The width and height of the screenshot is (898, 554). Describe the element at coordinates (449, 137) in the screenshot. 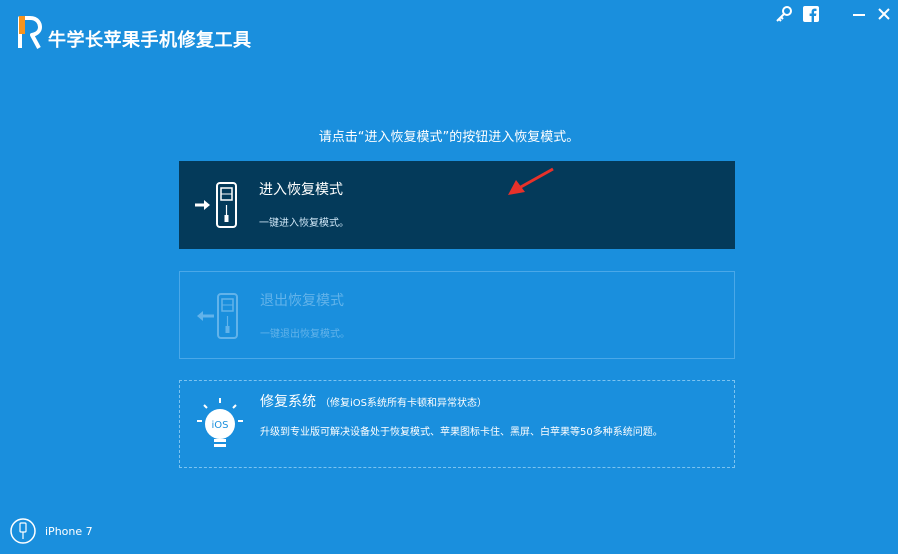

I see `instruction-text: 请点击“进入恢复模式”的按钮进入恢复模式。` at that location.